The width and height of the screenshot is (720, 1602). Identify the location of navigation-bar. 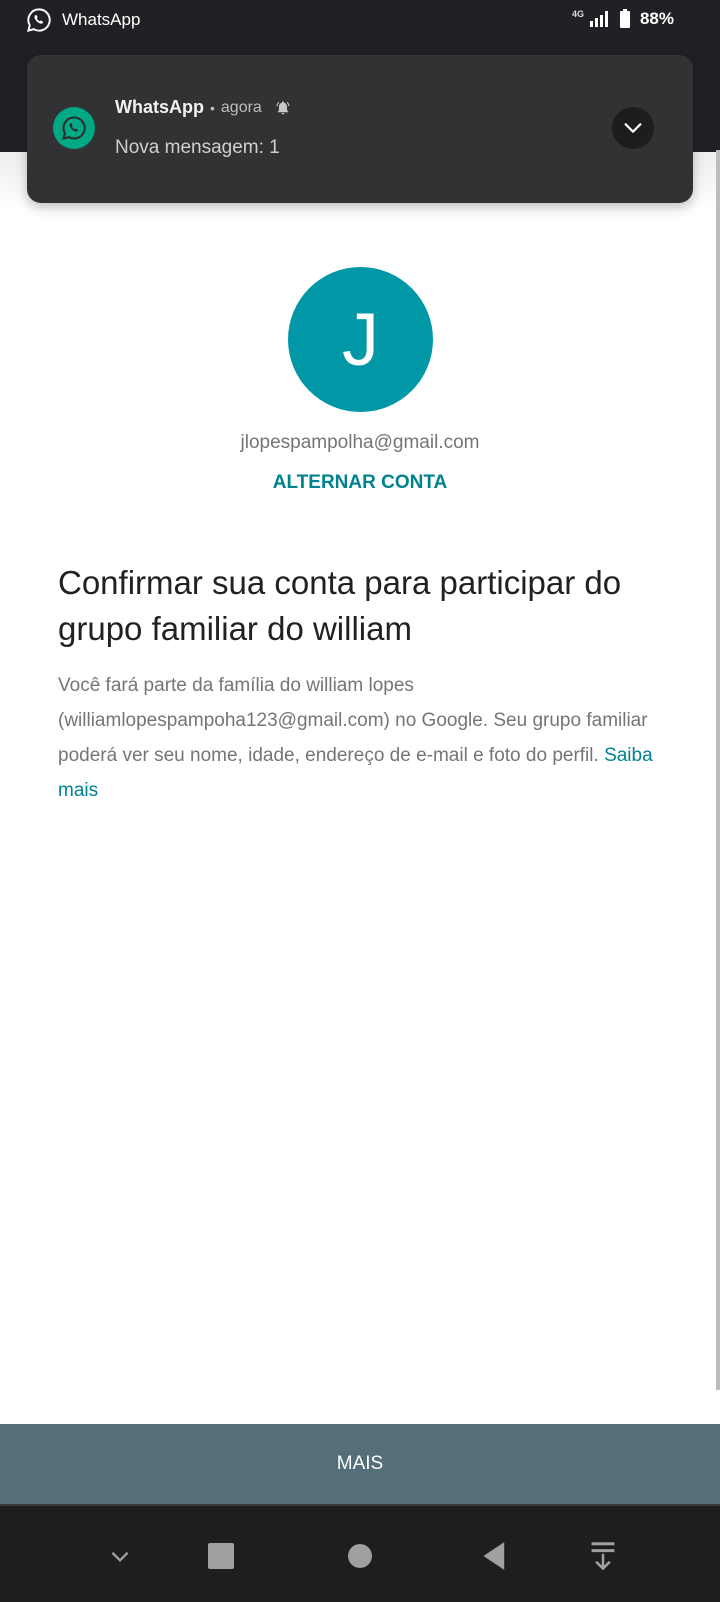
(360, 1553).